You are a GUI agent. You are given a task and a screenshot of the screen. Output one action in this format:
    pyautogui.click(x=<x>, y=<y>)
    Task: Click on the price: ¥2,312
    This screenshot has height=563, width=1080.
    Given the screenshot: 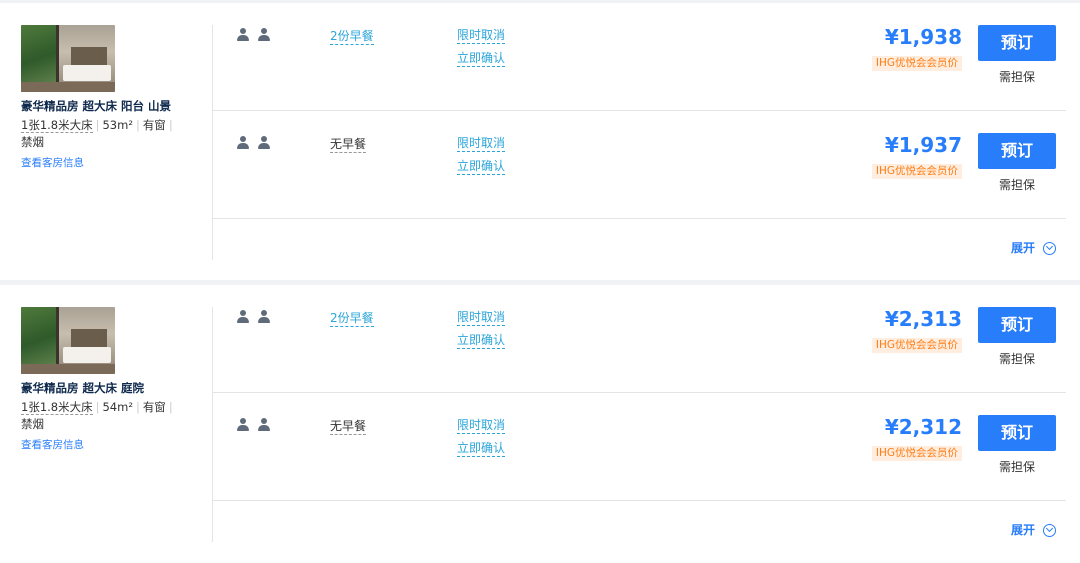 What is the action you would take?
    pyautogui.click(x=923, y=427)
    